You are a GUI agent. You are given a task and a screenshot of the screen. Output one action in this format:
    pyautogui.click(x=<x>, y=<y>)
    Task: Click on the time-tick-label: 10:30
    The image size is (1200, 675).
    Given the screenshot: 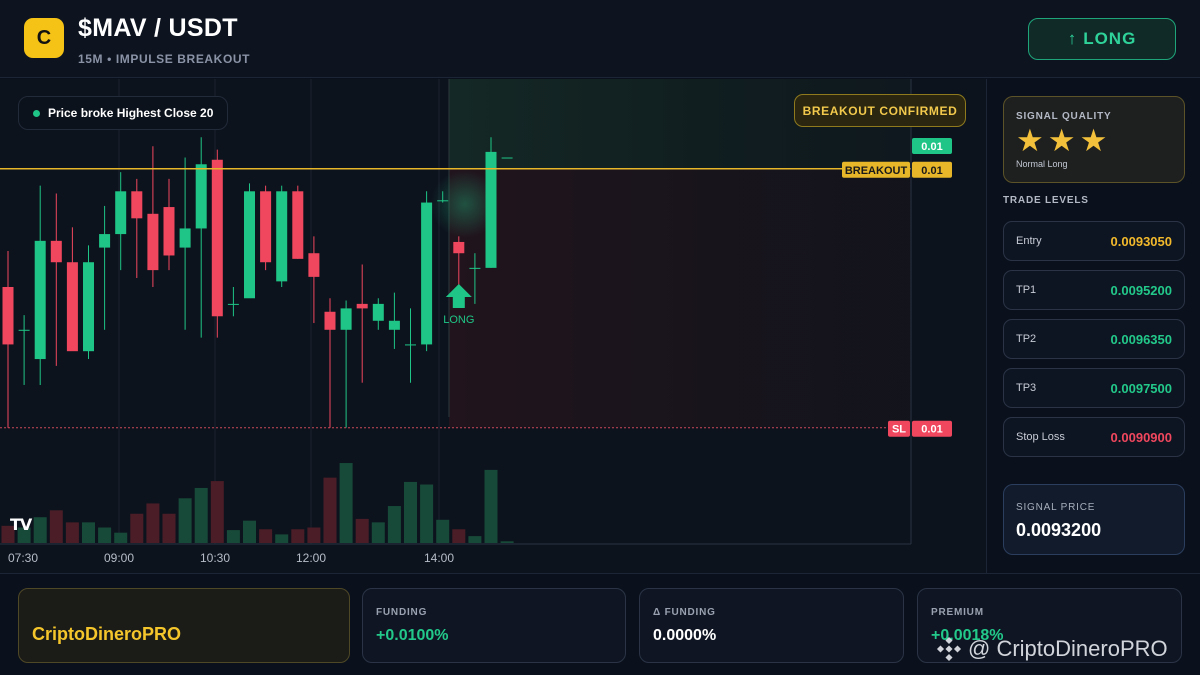 What is the action you would take?
    pyautogui.click(x=215, y=558)
    